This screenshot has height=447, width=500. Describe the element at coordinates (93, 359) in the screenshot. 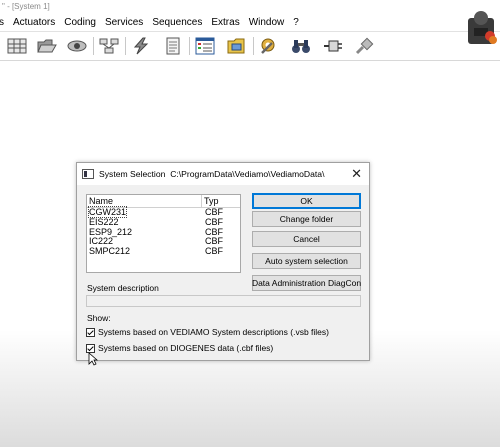

I see `mouse-cursor-icon` at that location.